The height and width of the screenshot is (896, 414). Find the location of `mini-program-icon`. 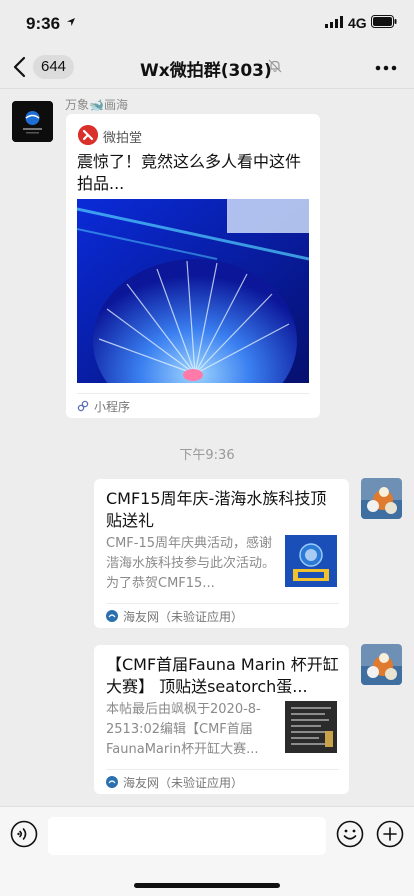

mini-program-icon is located at coordinates (83, 406).